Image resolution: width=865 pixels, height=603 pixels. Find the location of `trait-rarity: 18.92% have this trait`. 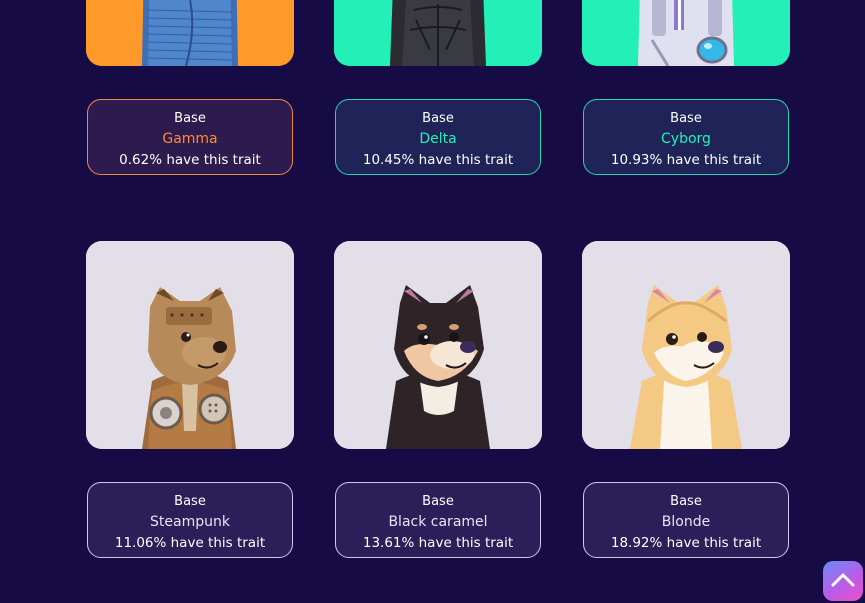

trait-rarity: 18.92% have this trait is located at coordinates (686, 543).